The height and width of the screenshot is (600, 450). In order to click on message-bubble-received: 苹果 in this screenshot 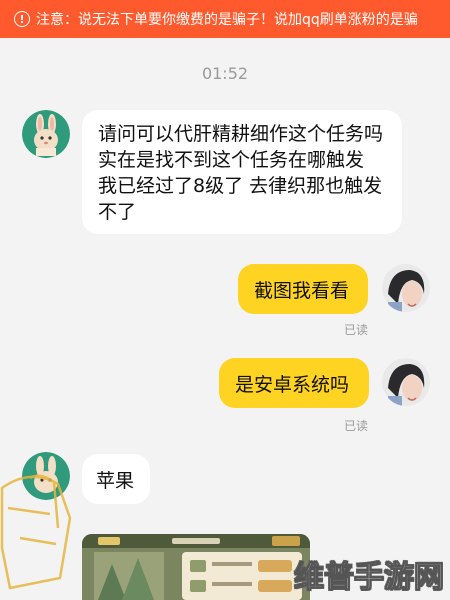, I will do `click(116, 479)`.